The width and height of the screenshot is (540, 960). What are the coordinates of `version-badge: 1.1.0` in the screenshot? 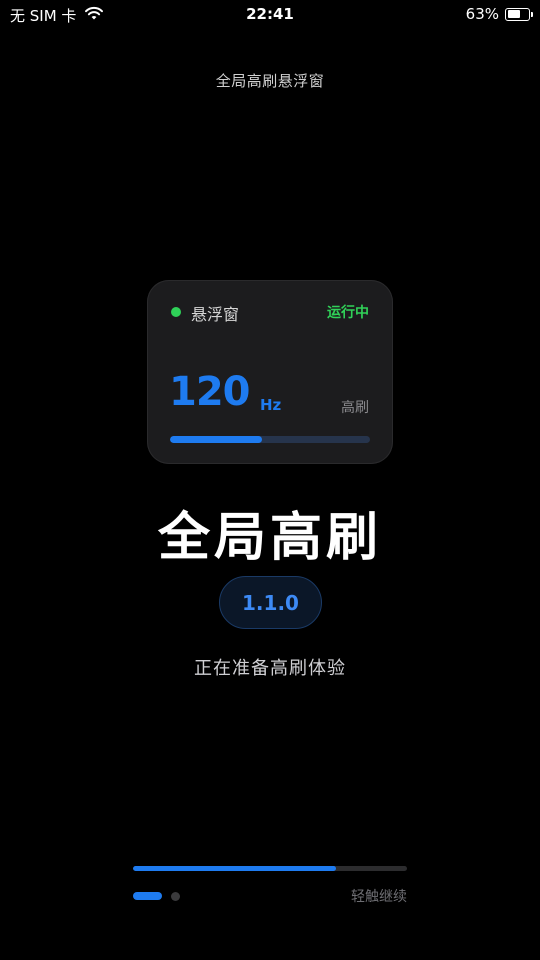 It's located at (270, 602).